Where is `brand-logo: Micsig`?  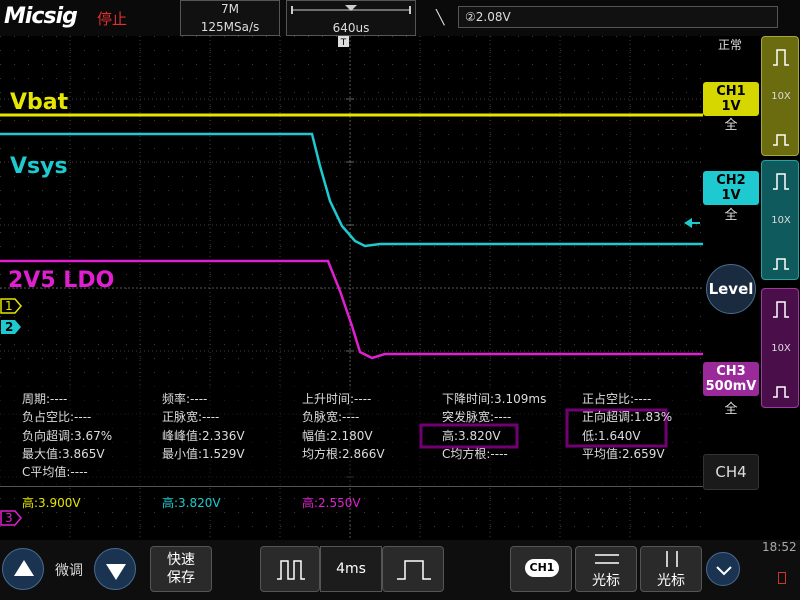
brand-logo: Micsig is located at coordinates (41, 16).